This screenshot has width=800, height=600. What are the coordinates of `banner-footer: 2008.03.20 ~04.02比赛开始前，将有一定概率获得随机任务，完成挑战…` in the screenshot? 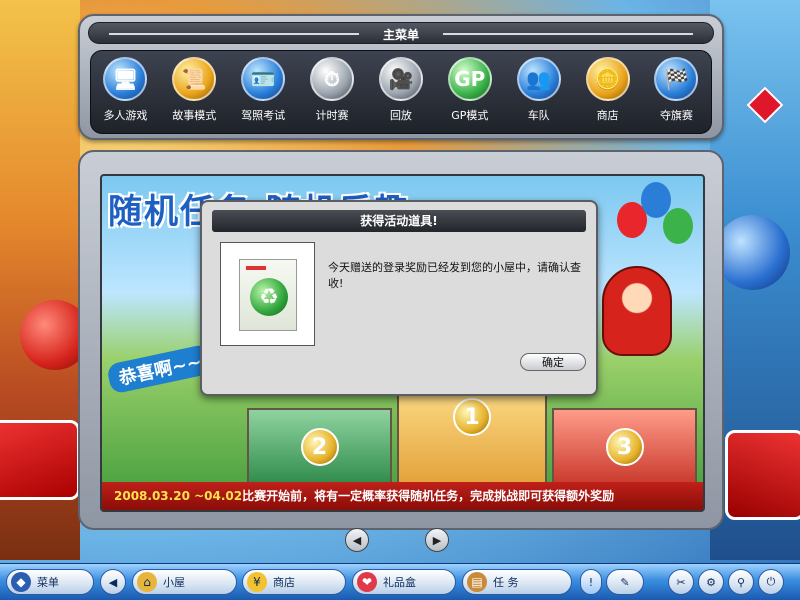 It's located at (402, 496).